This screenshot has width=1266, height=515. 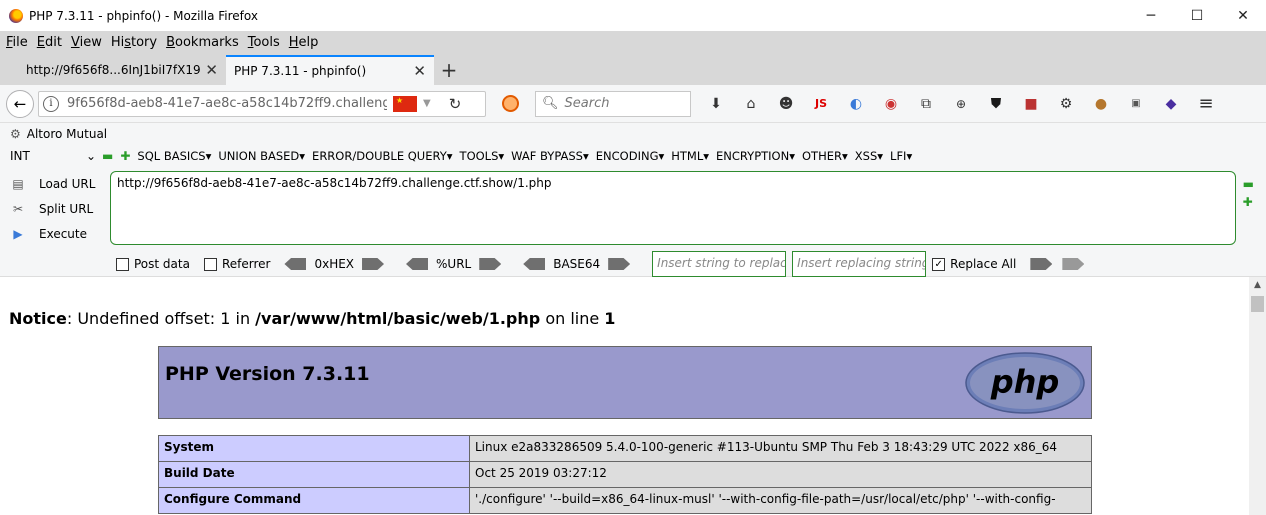 I want to click on n-icon: ■, so click(x=1031, y=104).